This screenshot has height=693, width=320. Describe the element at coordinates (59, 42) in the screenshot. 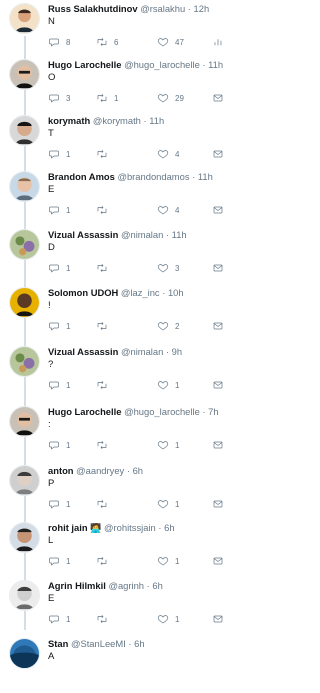

I see `reply-button: 8` at that location.